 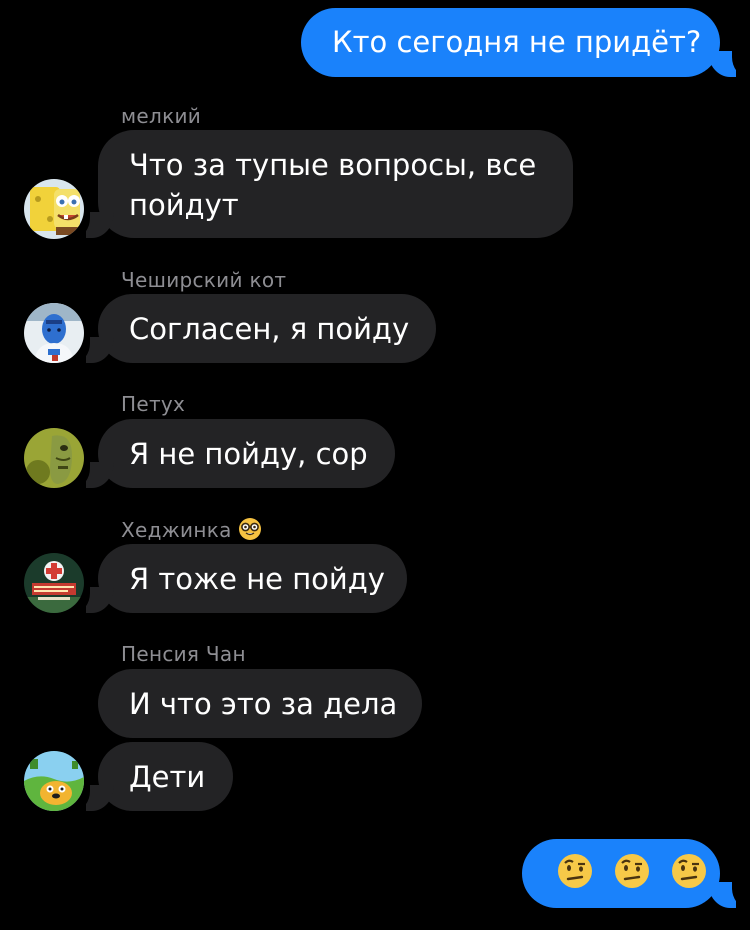 I want to click on incoming-message-bubble: Я не пойду, сор, so click(x=246, y=453).